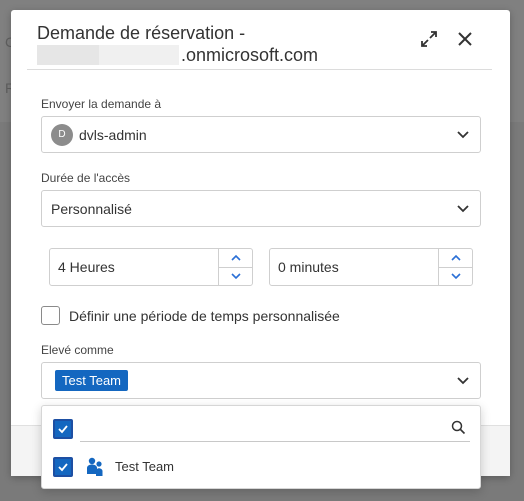 The width and height of the screenshot is (524, 501). I want to click on elevated-as-label: Elevé comme, so click(77, 350).